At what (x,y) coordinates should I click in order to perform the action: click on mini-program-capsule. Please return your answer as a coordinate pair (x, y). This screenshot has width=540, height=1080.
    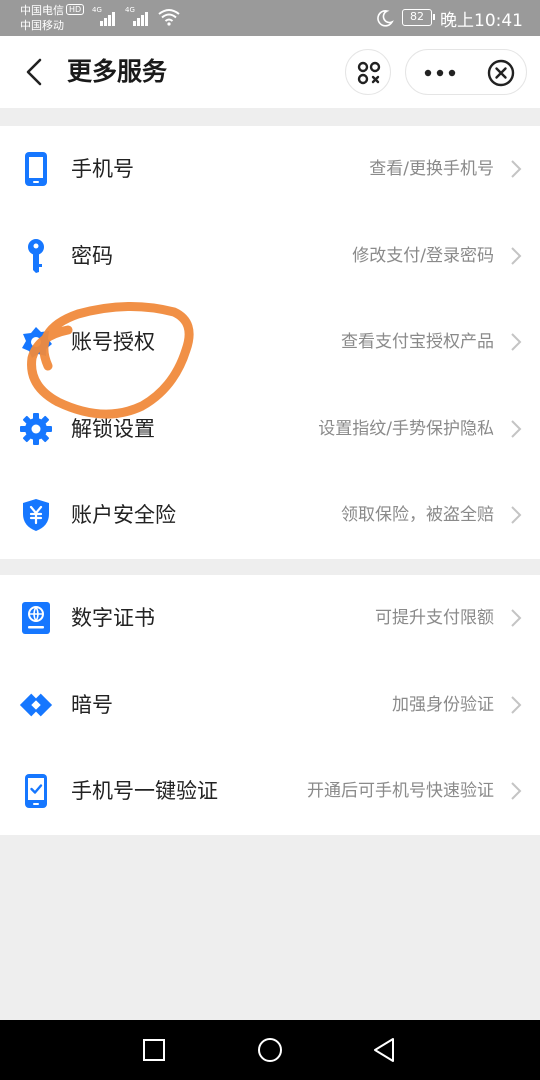
    Looking at the image, I should click on (466, 72).